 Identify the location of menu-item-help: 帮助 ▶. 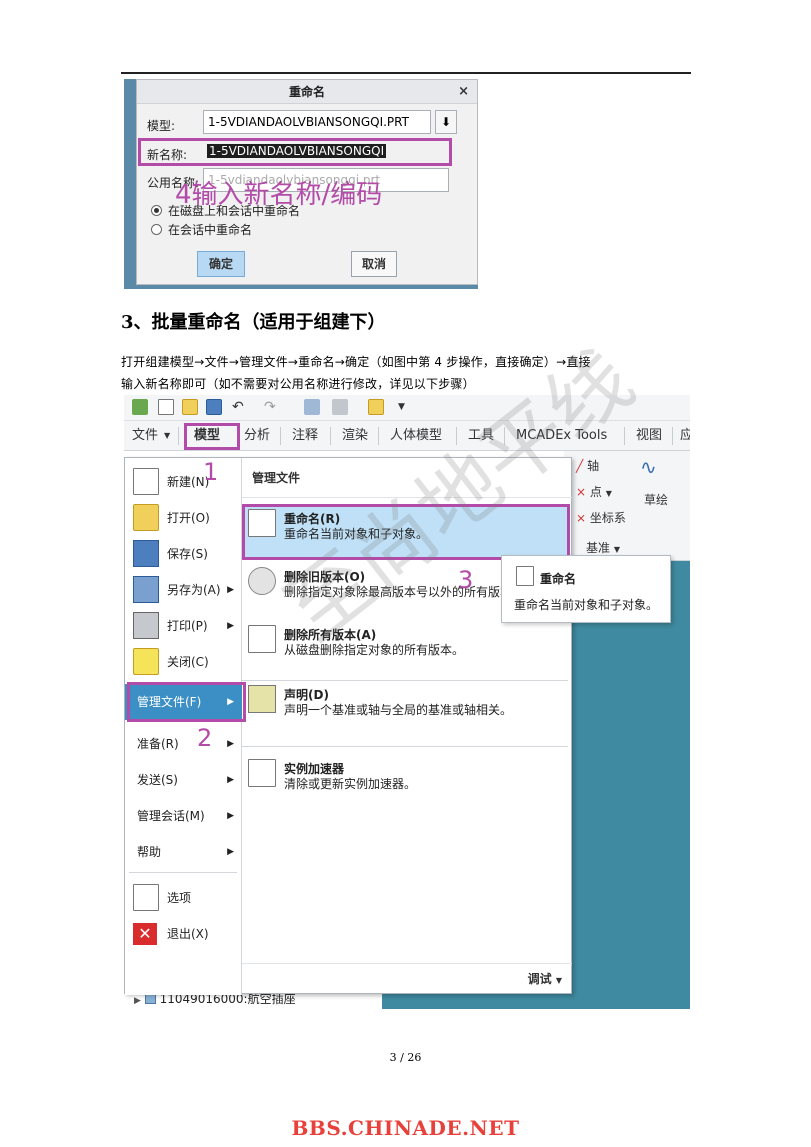
(183, 852).